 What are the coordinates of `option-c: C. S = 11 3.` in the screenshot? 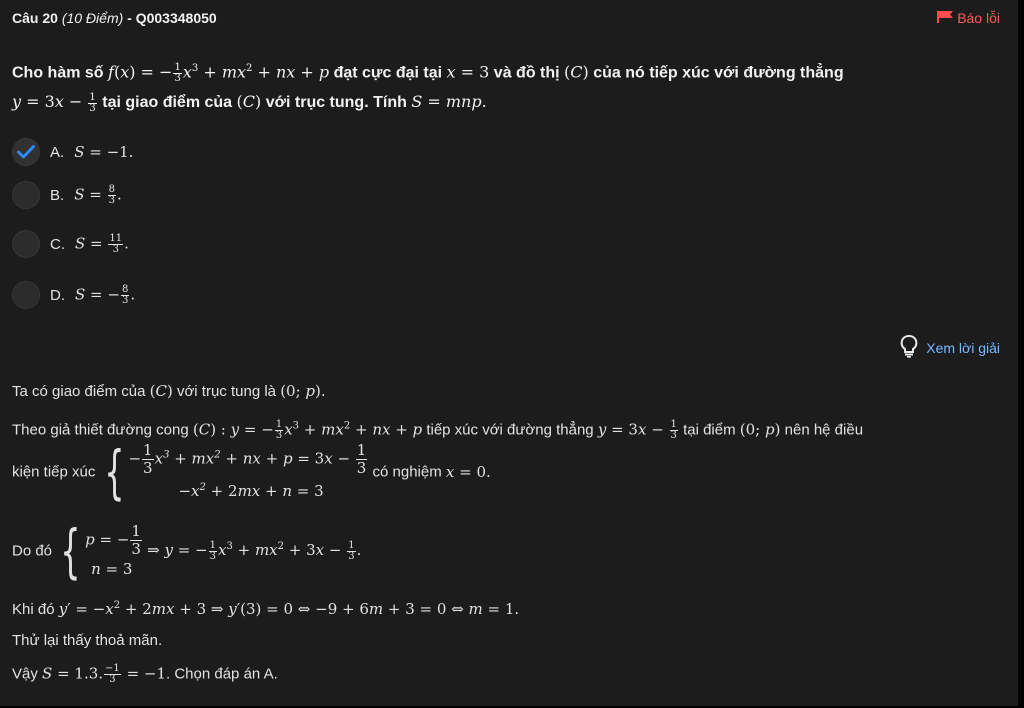 It's located at (70, 244).